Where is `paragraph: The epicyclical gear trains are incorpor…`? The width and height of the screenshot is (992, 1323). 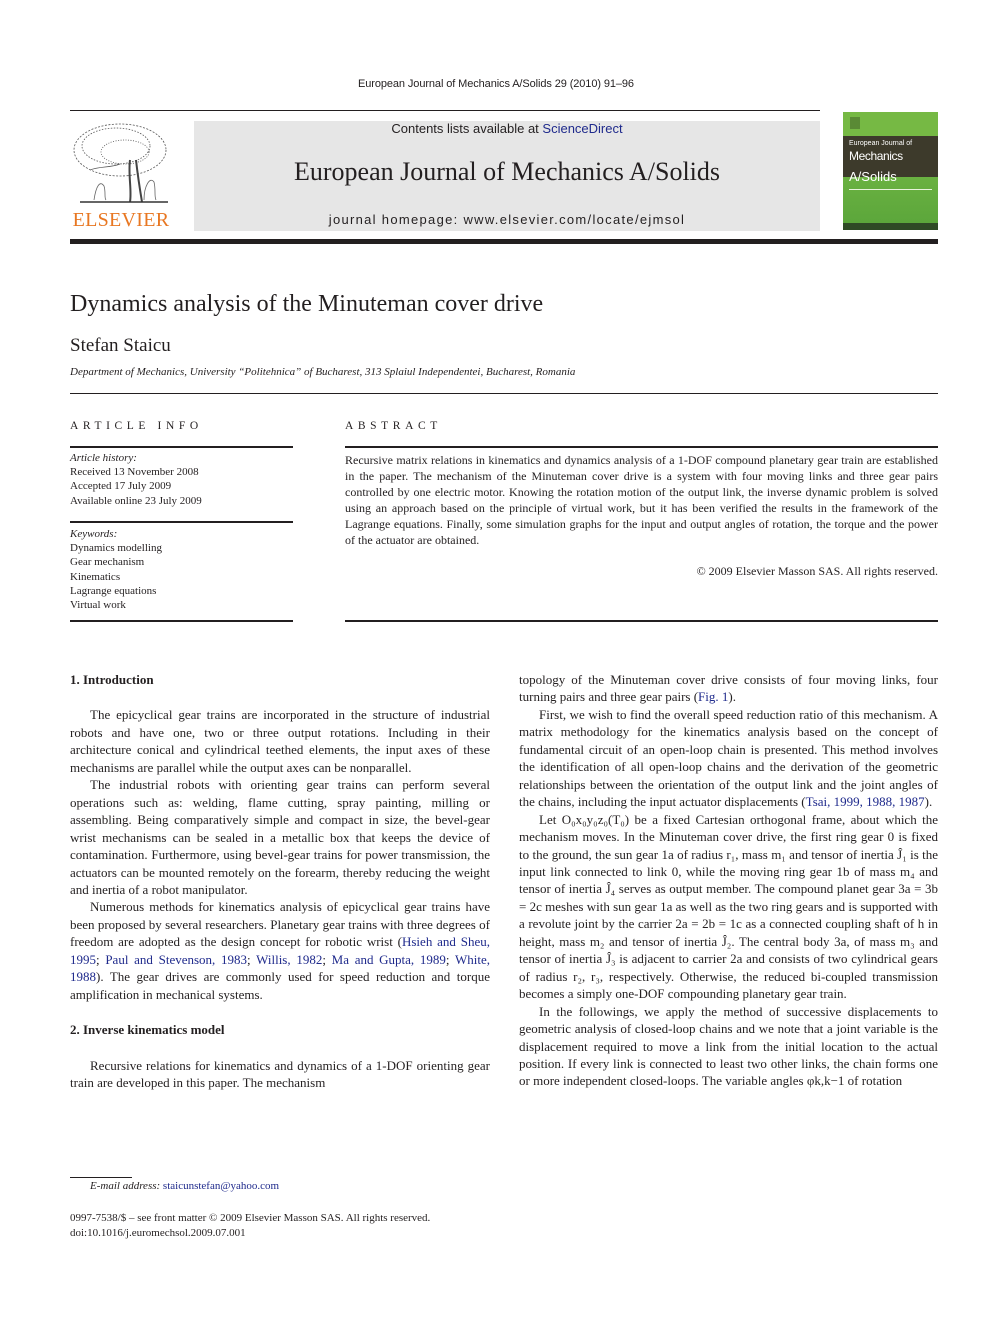
paragraph: The epicyclical gear trains are incorpor… is located at coordinates (280, 741).